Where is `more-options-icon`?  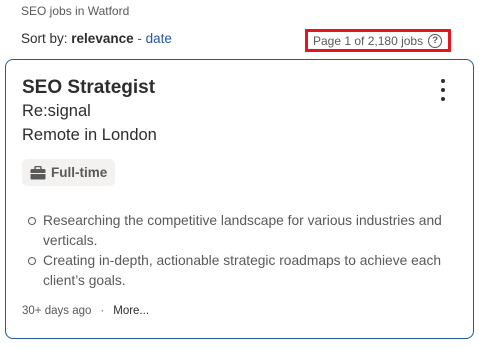
more-options-icon is located at coordinates (443, 90).